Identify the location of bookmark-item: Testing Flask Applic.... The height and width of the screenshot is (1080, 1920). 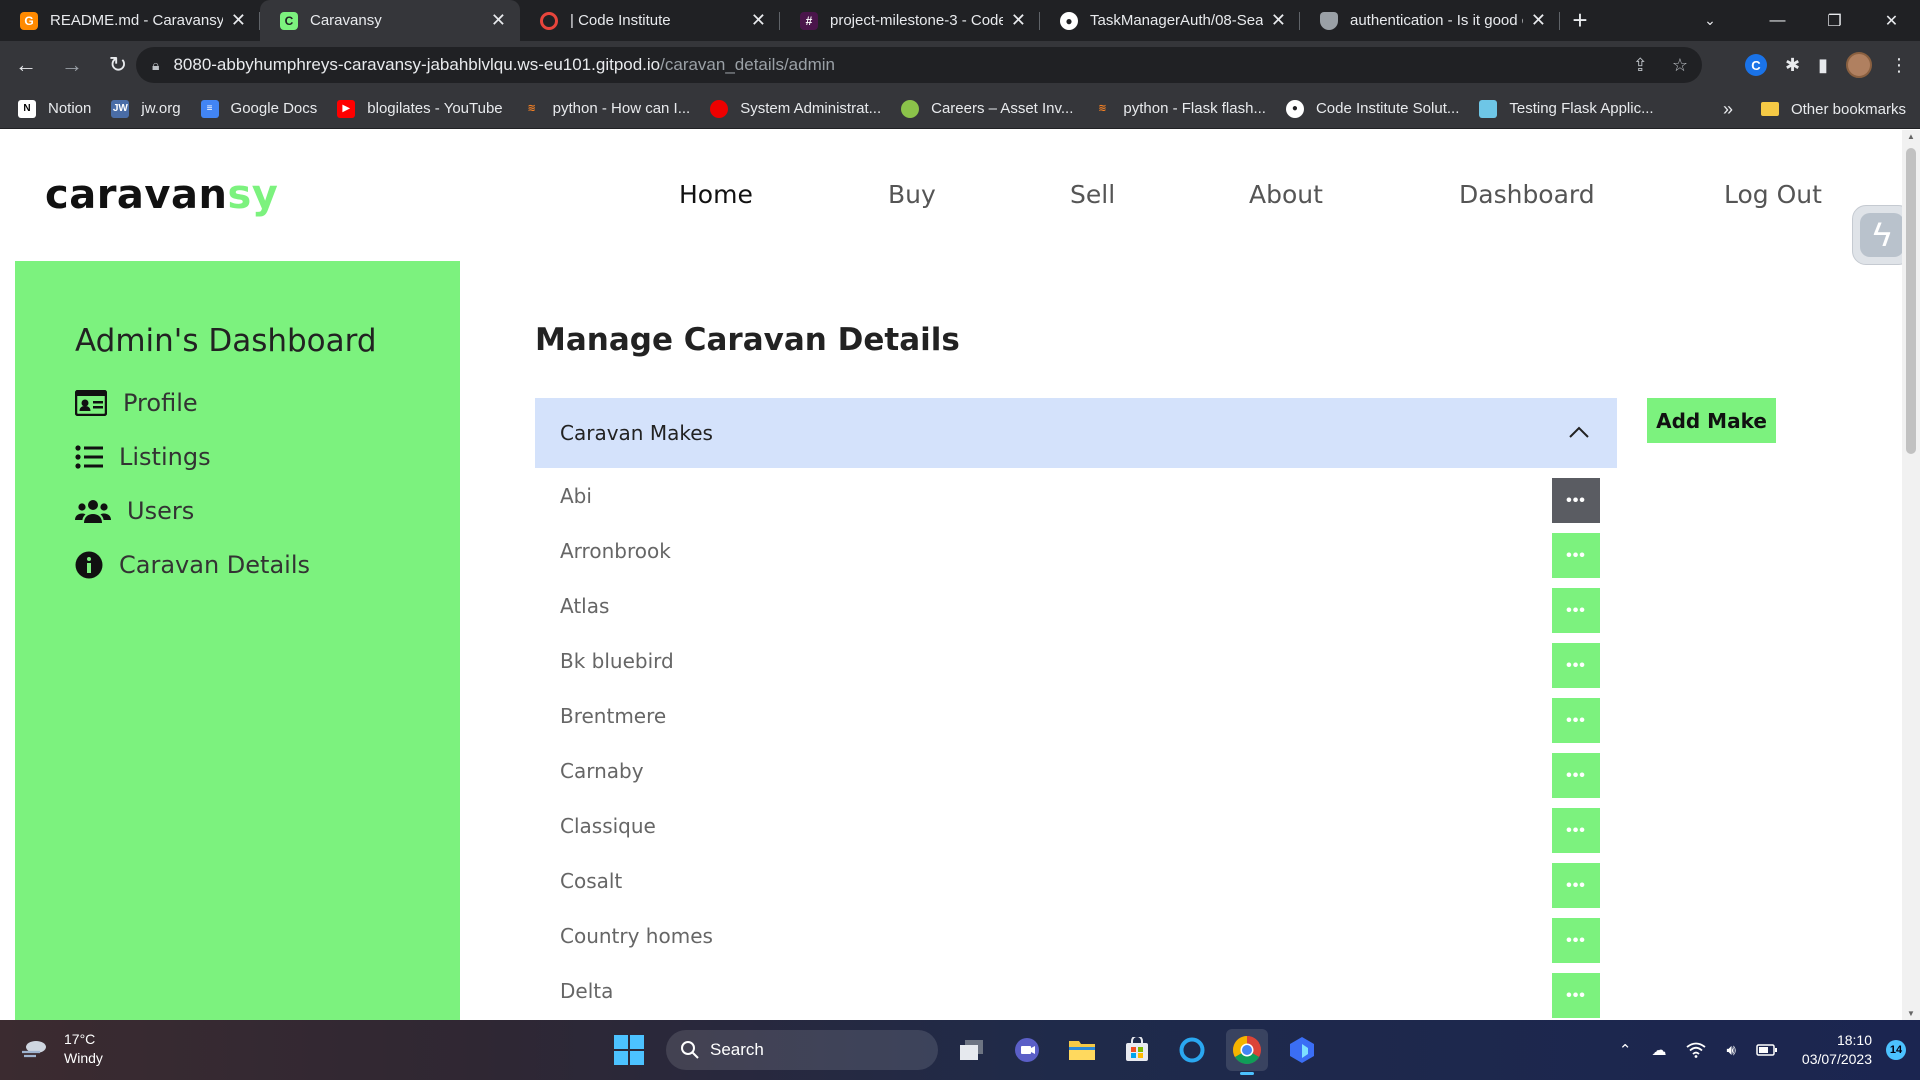
(1566, 108).